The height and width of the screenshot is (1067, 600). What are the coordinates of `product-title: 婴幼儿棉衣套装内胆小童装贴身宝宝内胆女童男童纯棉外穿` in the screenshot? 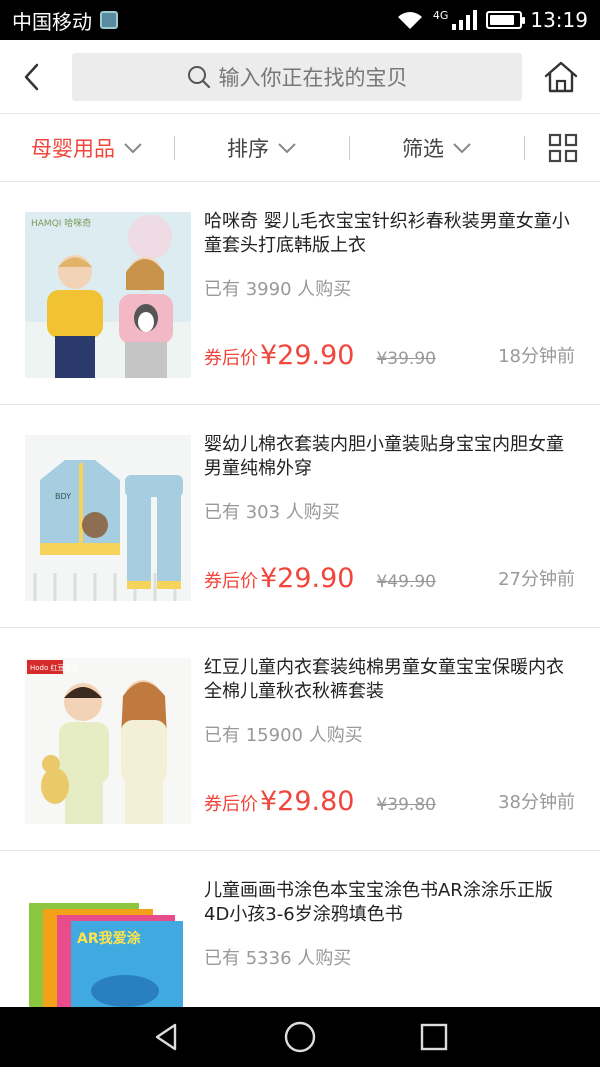 It's located at (391, 457).